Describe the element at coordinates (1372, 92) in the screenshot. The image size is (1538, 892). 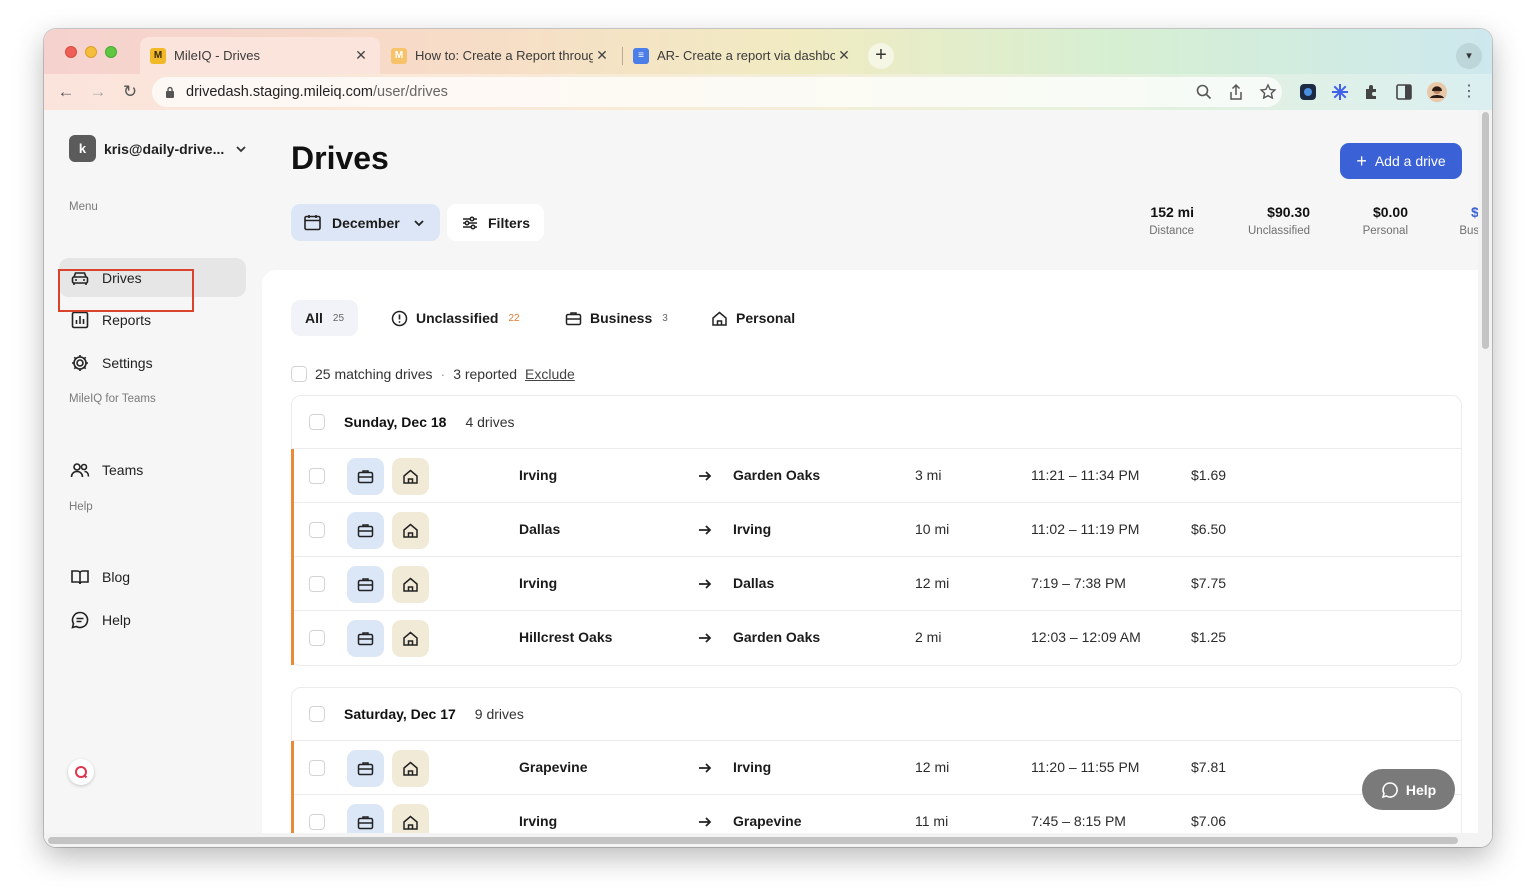
I see `extensions-puzzle-icon` at that location.